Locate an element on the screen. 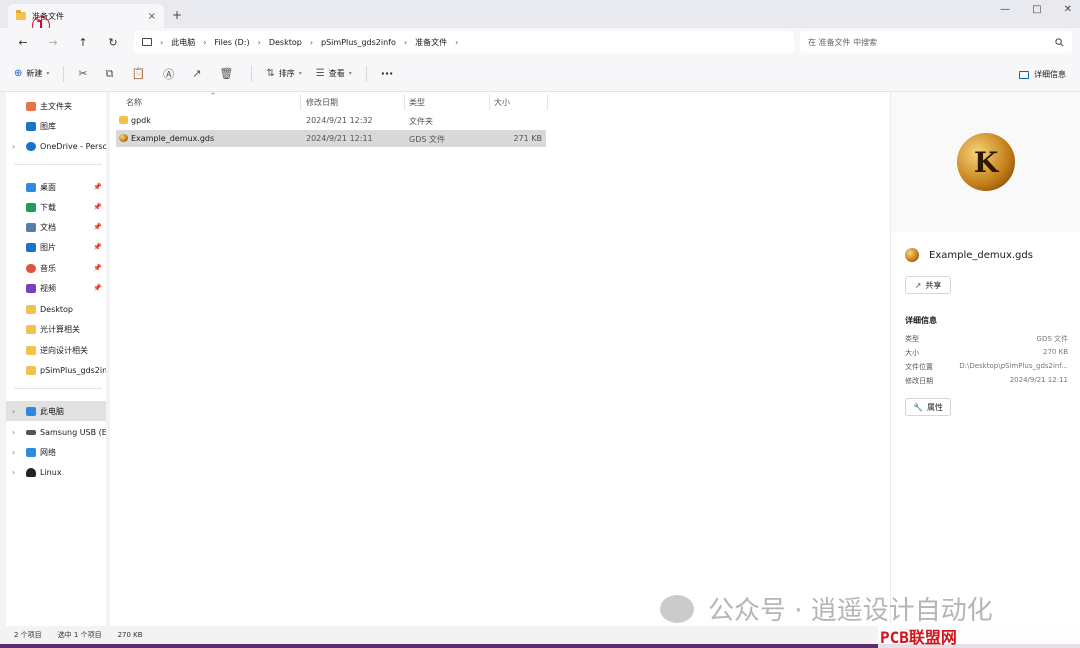 The height and width of the screenshot is (648, 1080). forward-button: → is located at coordinates (53, 42).